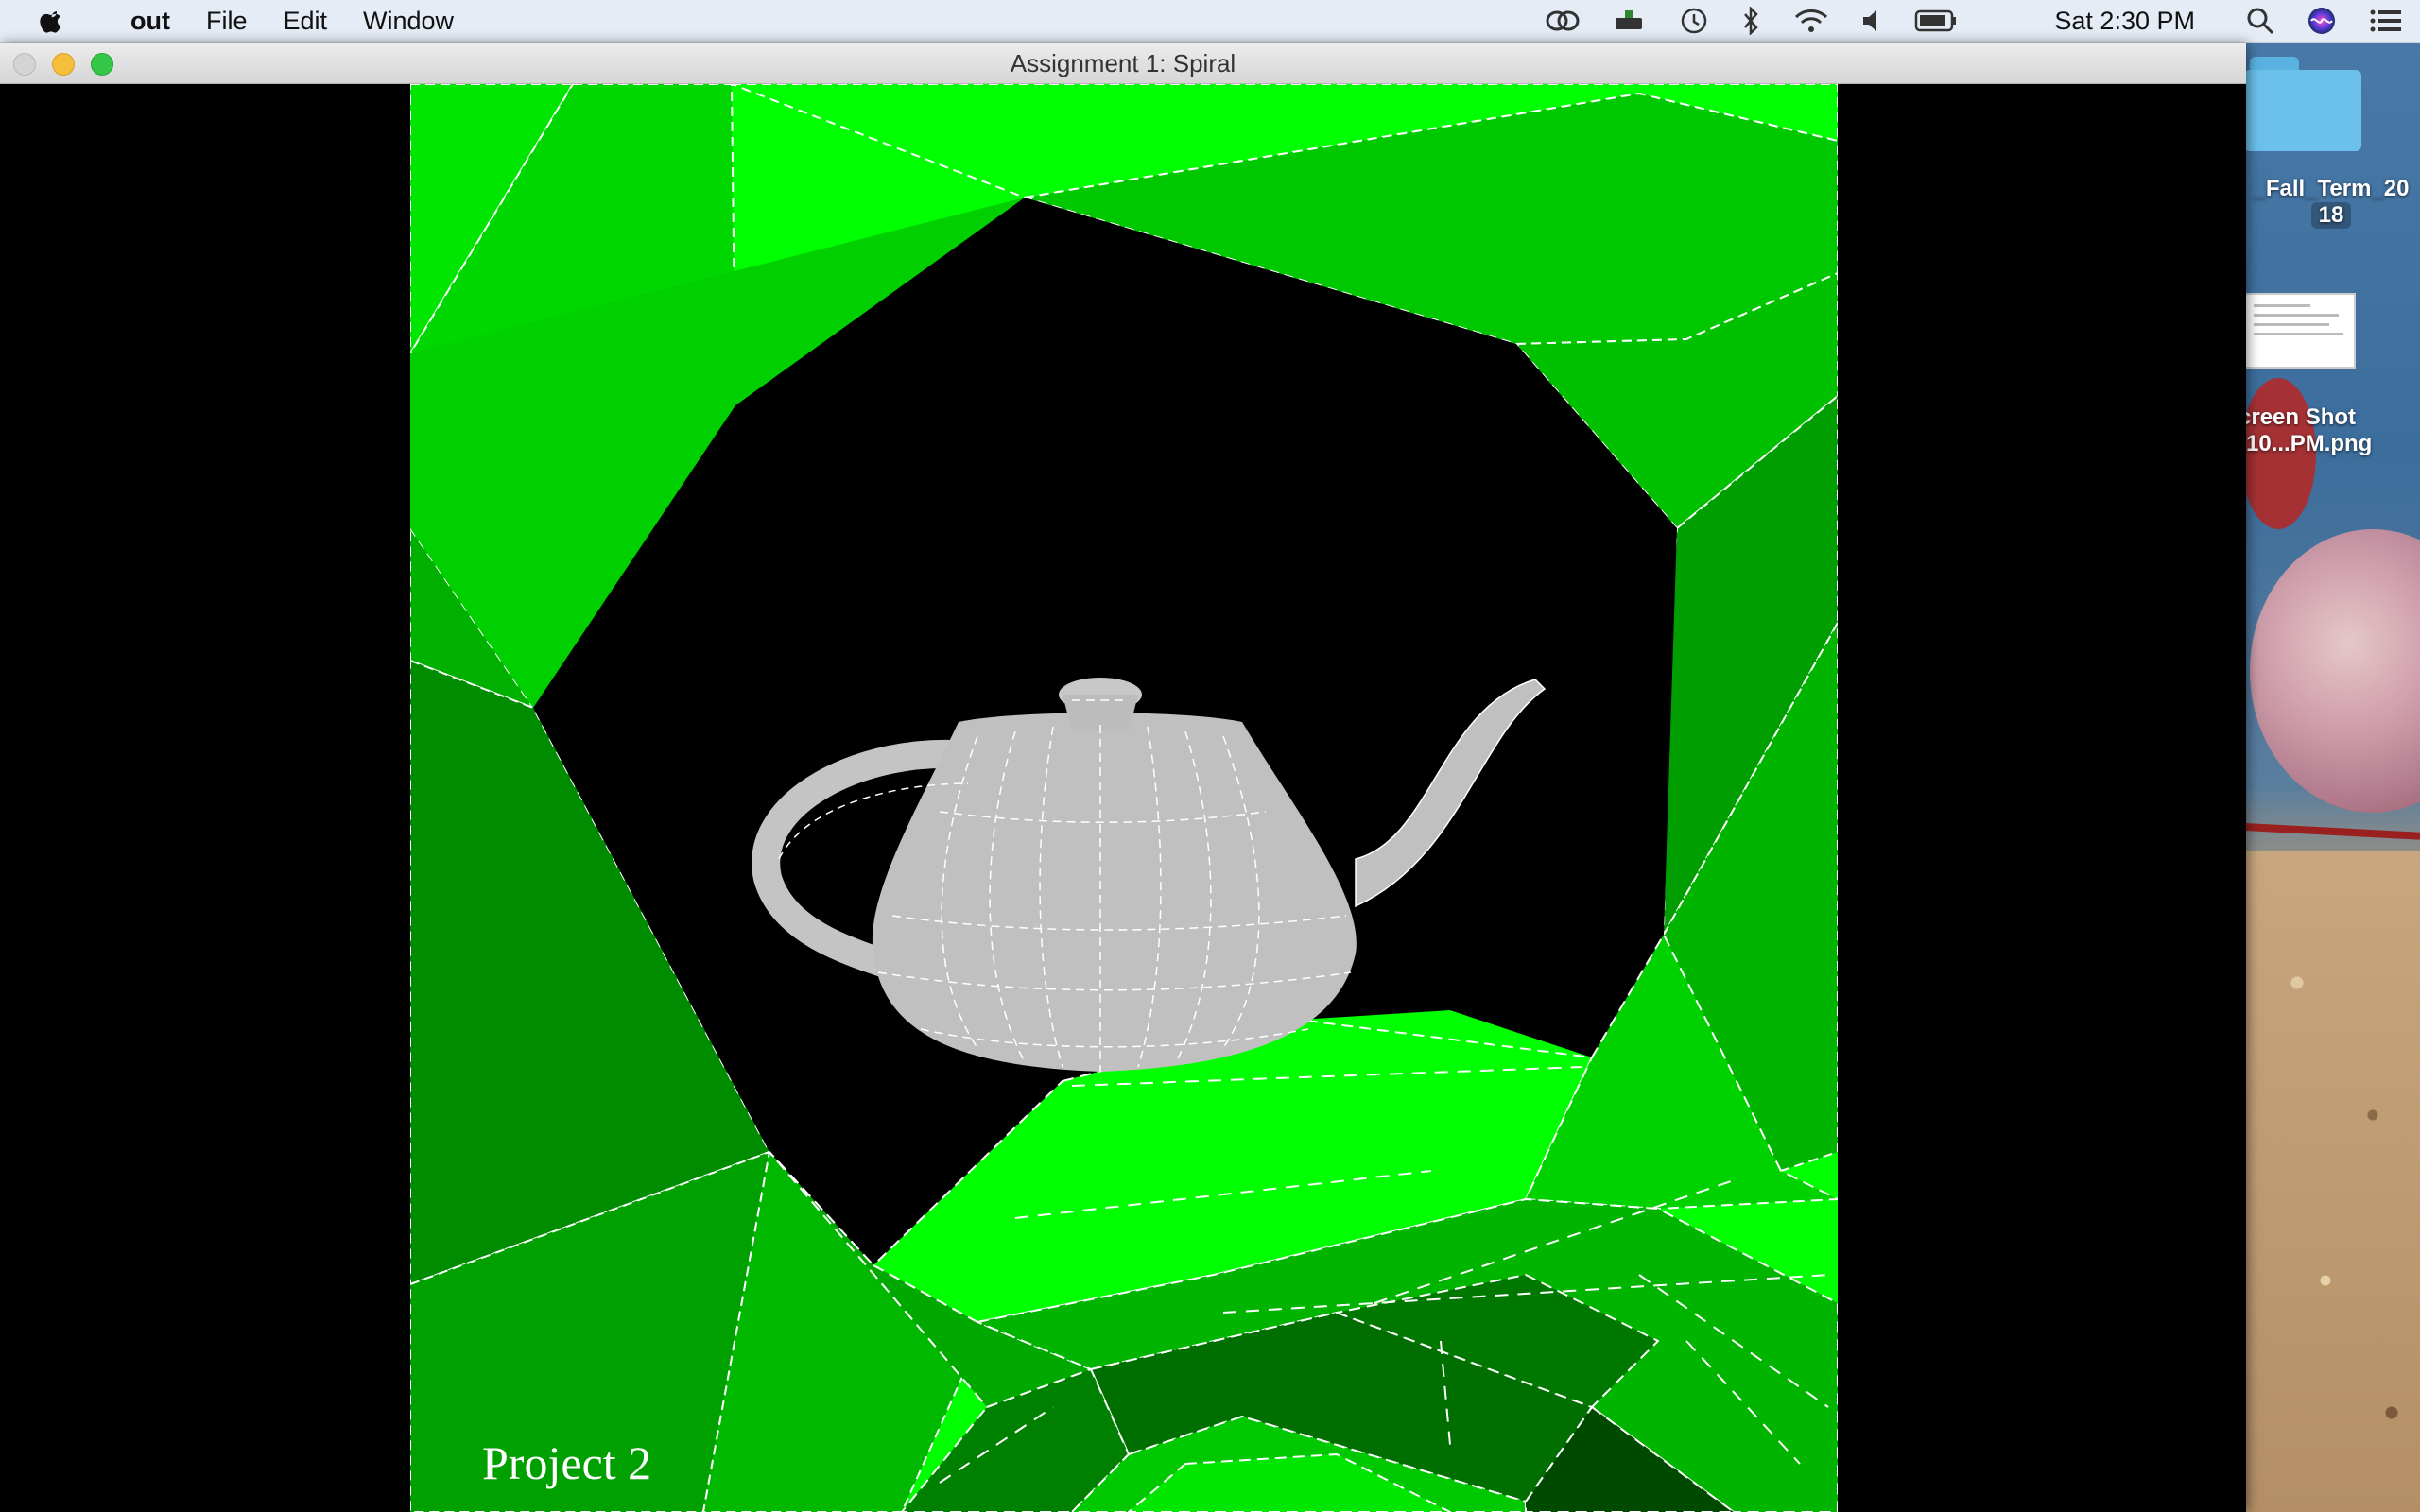  What do you see at coordinates (150, 21) in the screenshot?
I see `menu-app-name: out` at bounding box center [150, 21].